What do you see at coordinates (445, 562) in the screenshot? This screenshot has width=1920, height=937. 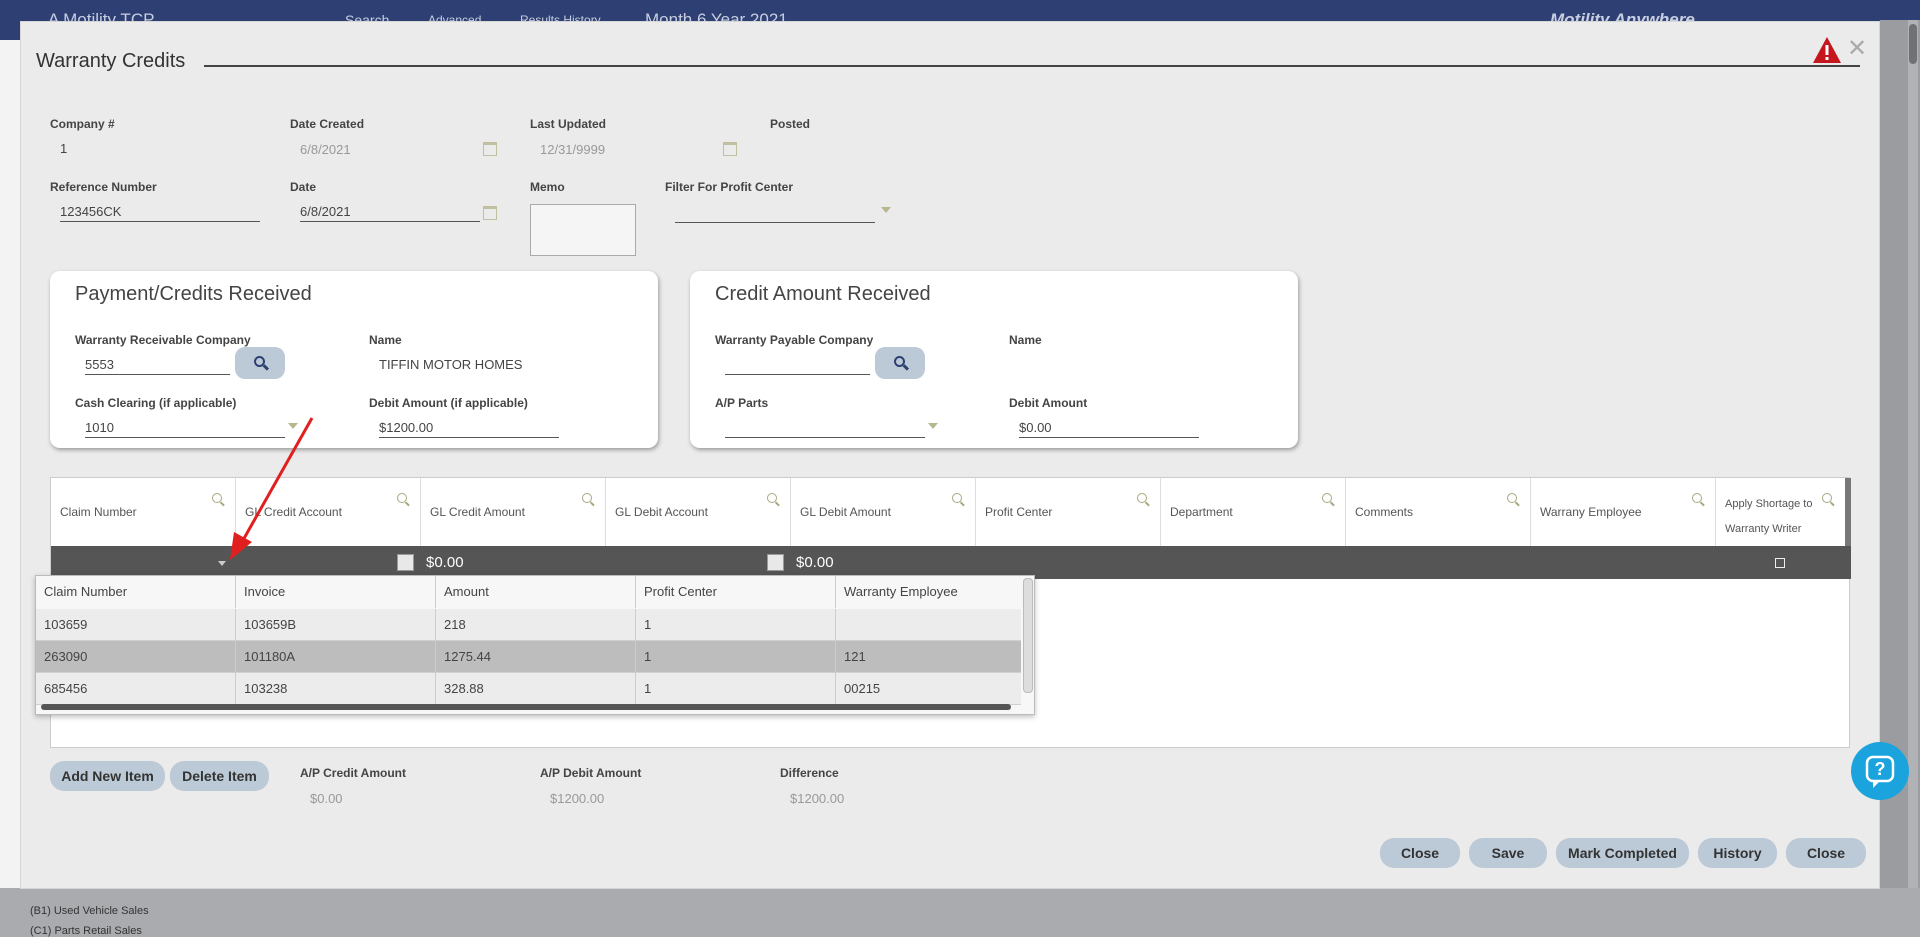 I see `gl-credit-amount-value: $0.00` at bounding box center [445, 562].